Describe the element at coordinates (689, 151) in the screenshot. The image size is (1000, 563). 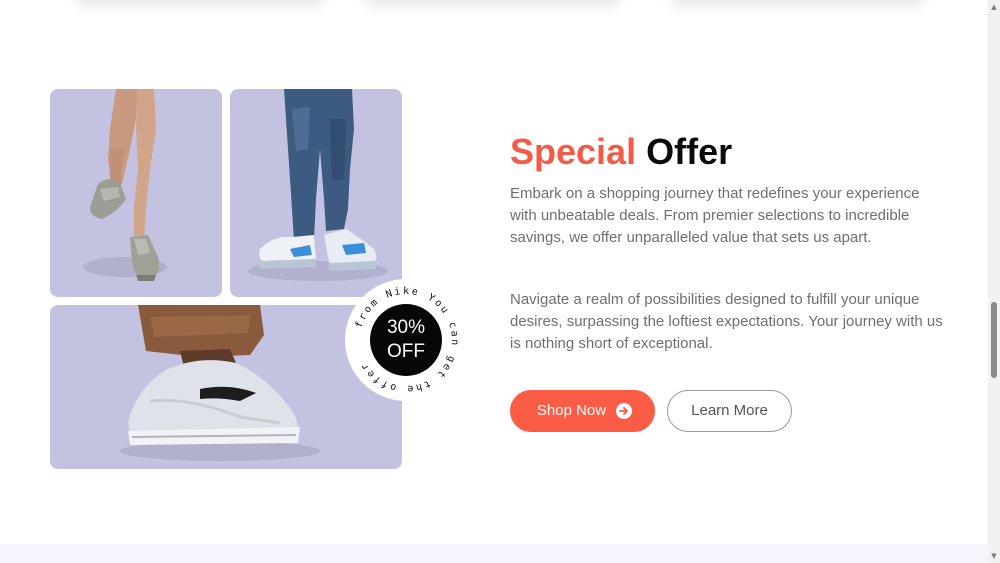
I see `section-title-rest: Offer` at that location.